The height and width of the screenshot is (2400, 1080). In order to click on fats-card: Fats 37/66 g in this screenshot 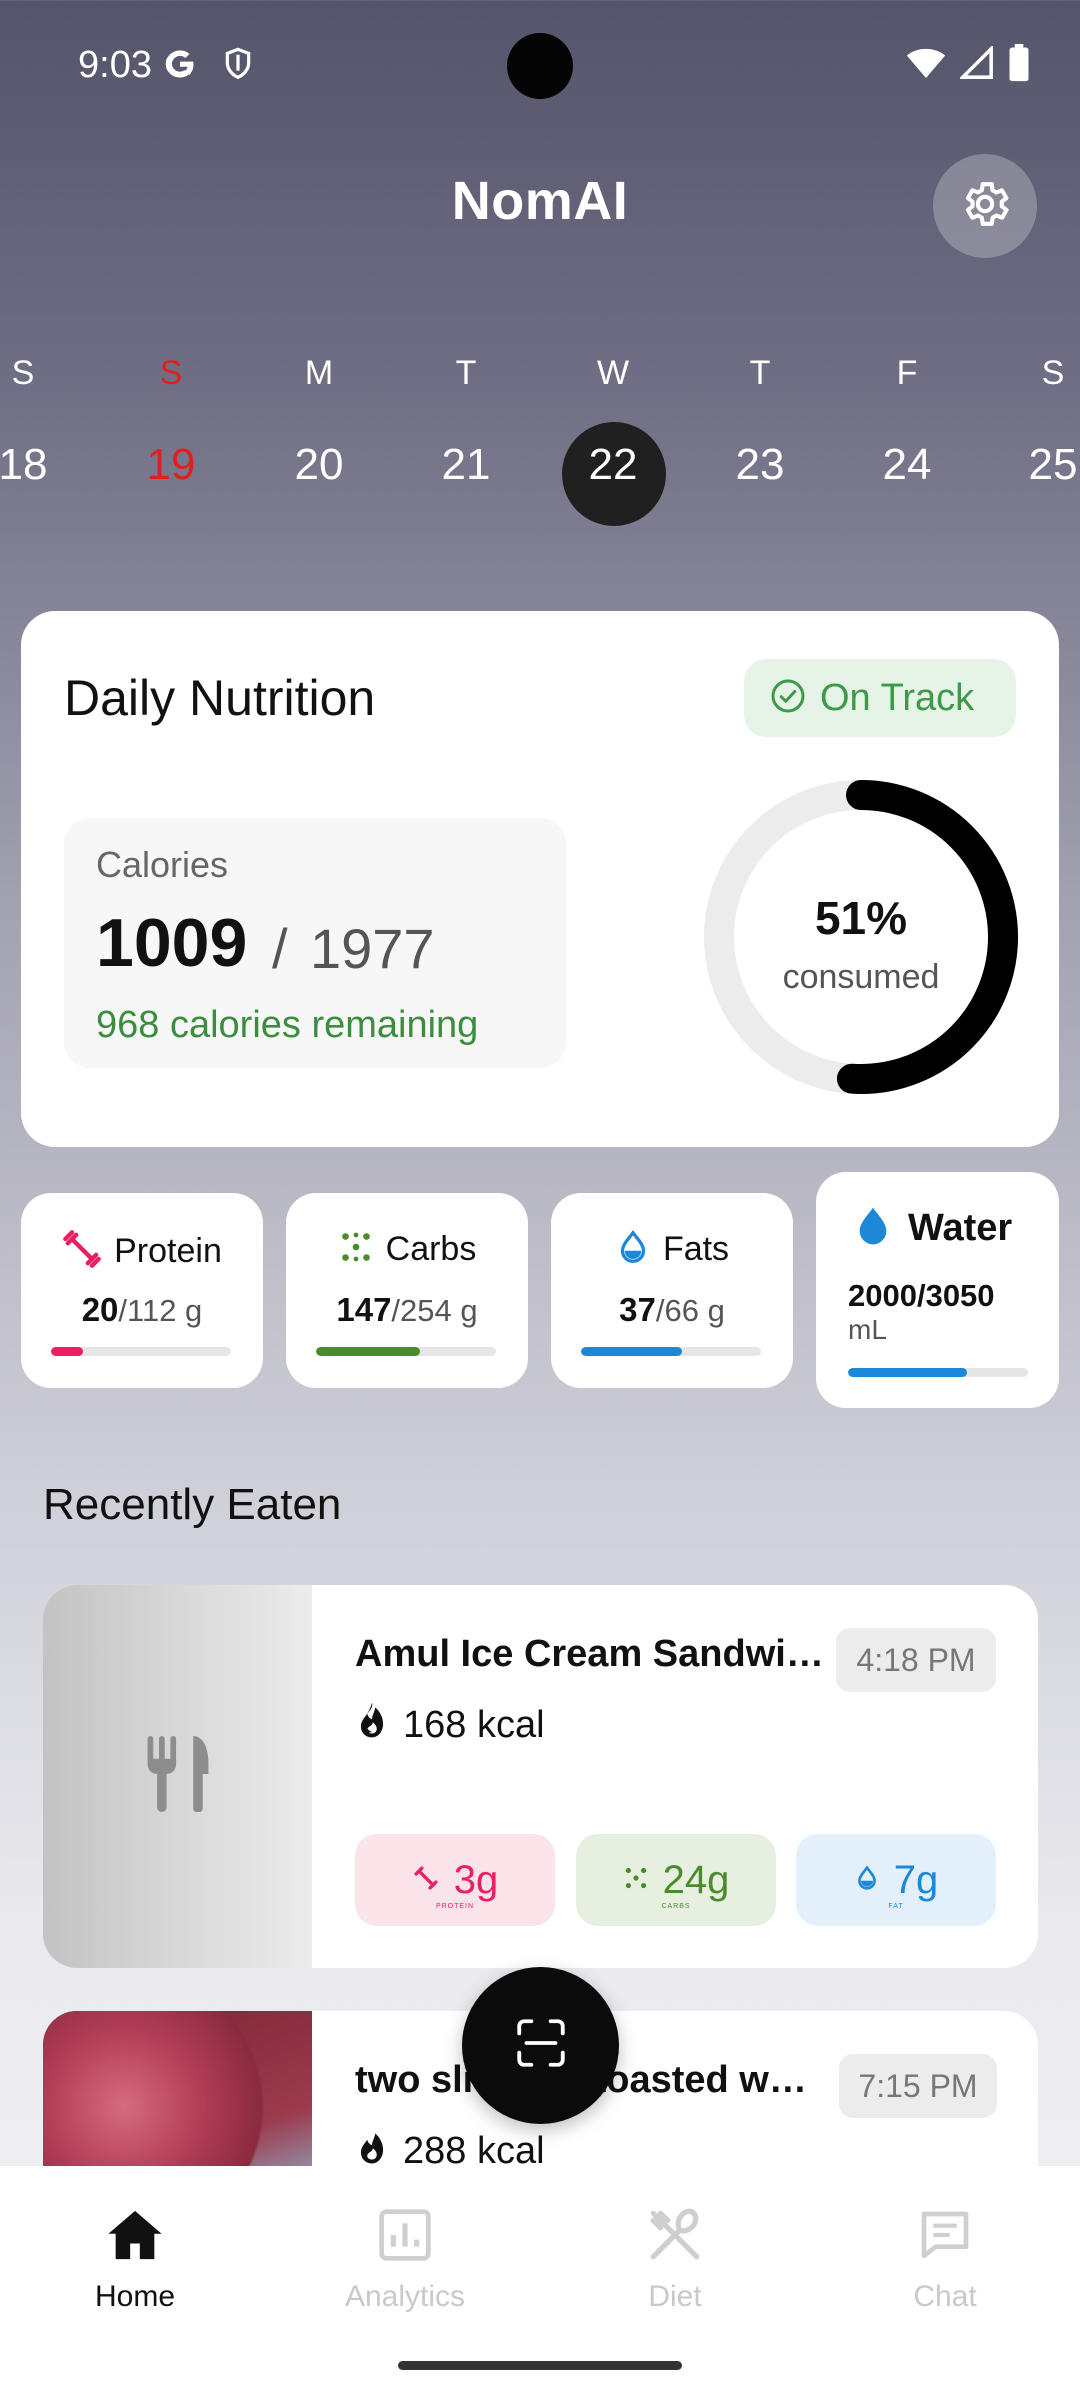, I will do `click(672, 1290)`.